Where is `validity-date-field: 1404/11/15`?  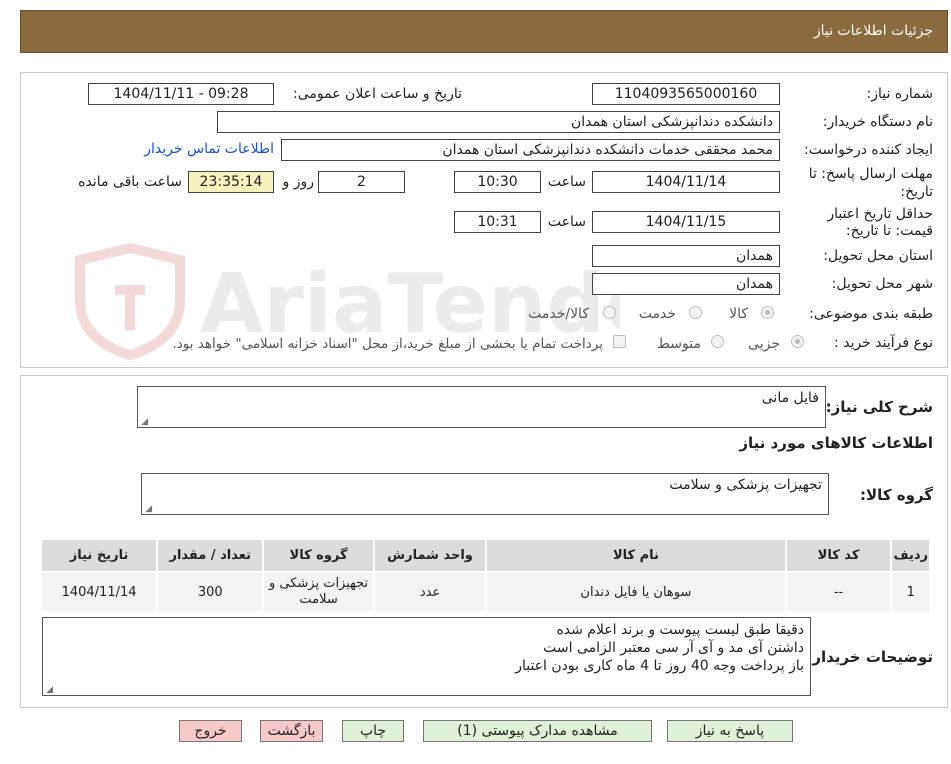
validity-date-field: 1404/11/15 is located at coordinates (686, 222).